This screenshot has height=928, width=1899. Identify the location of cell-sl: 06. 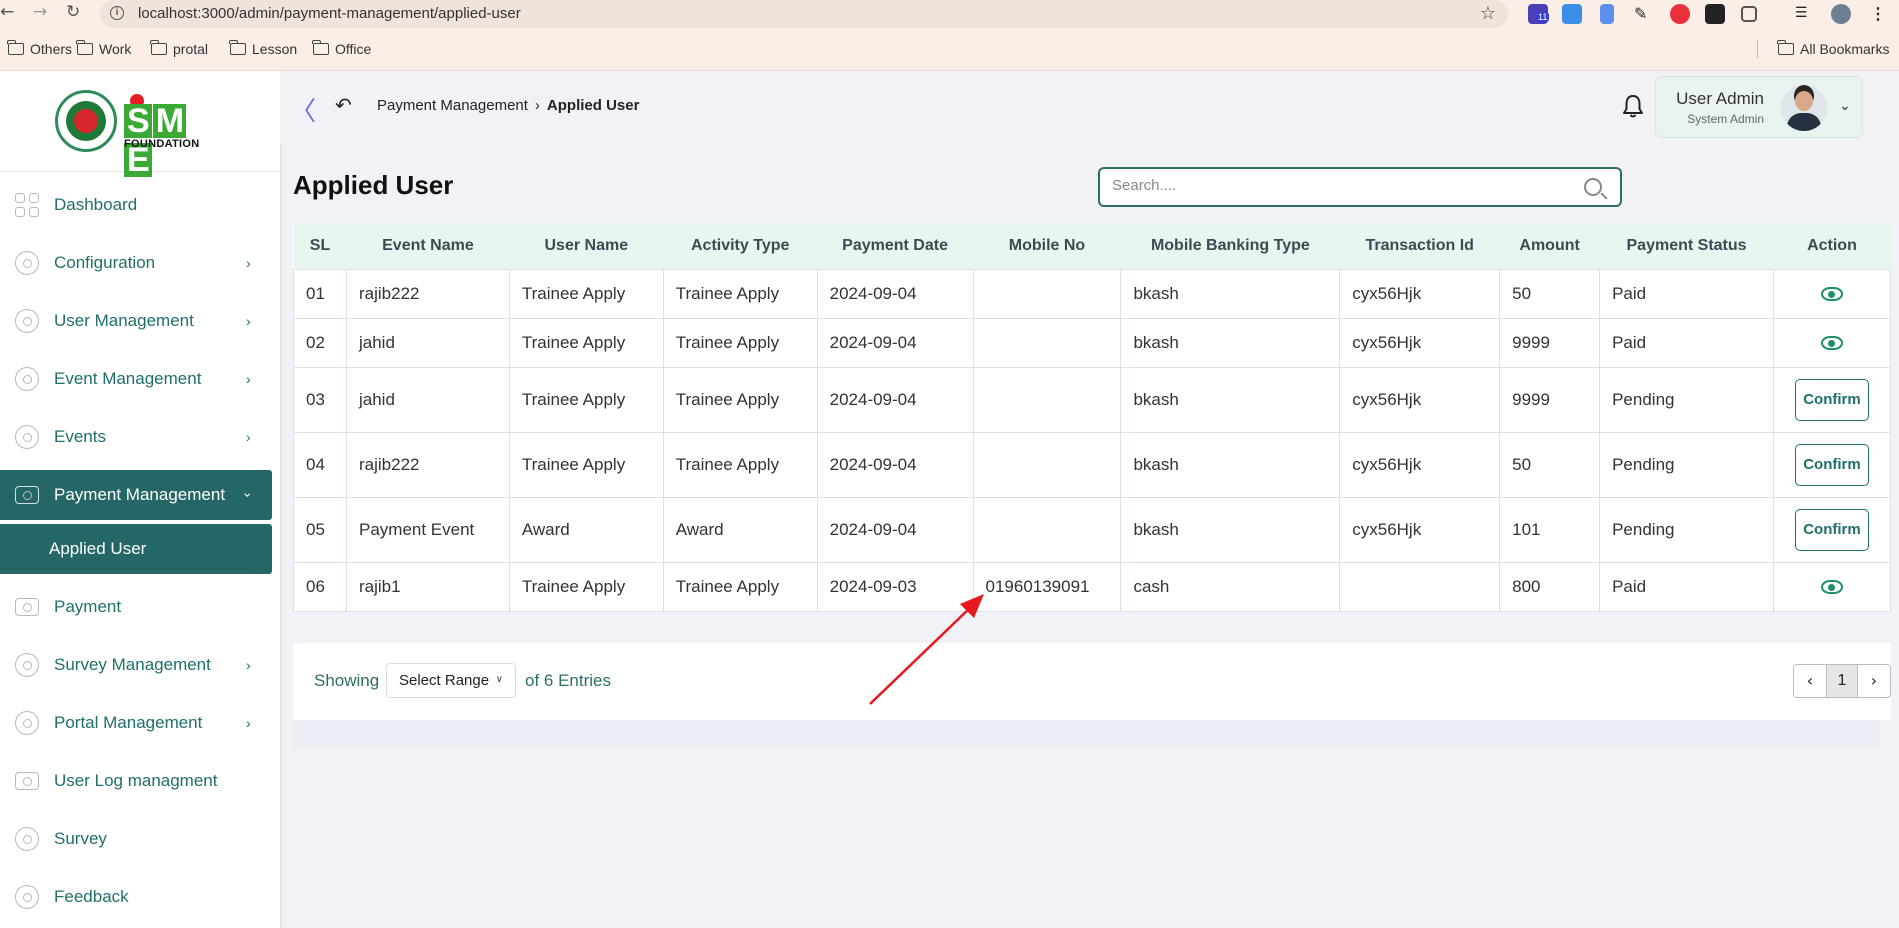
(320, 586).